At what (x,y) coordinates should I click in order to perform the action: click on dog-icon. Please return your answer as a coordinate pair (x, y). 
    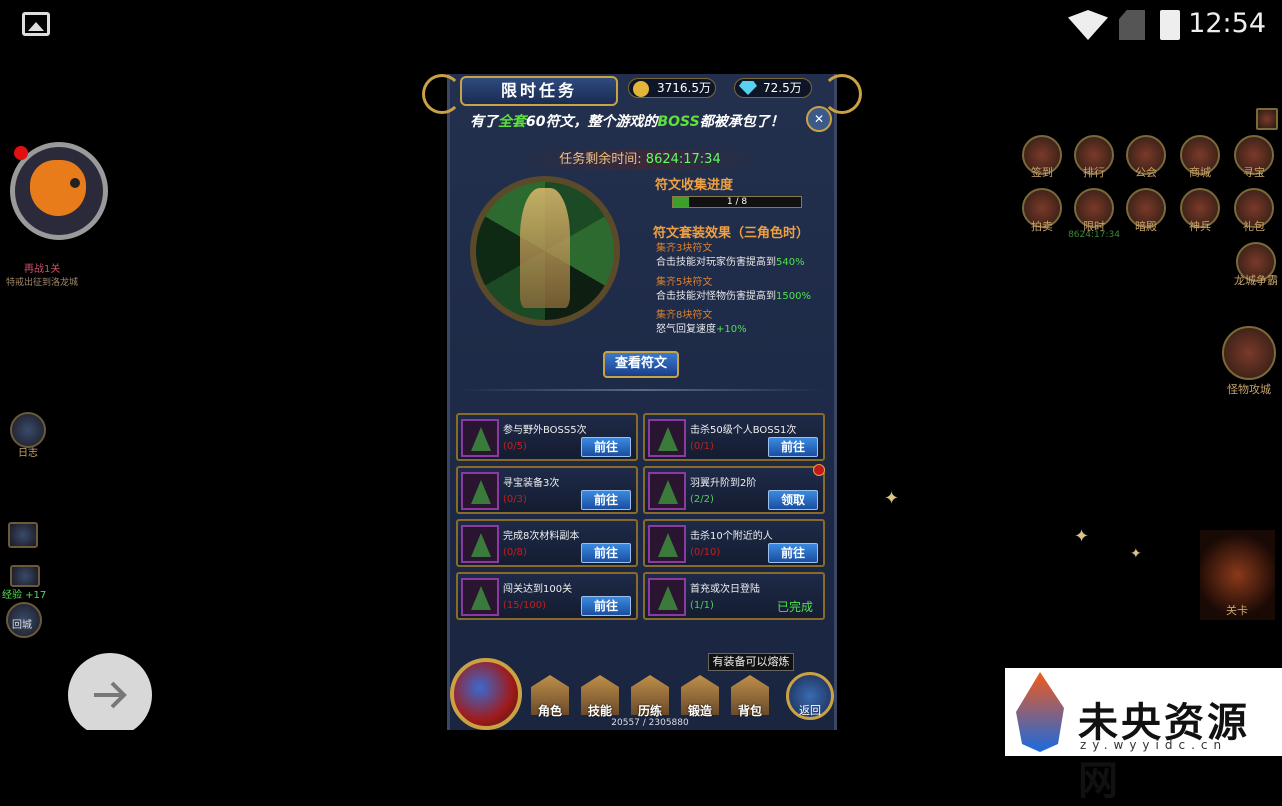
    Looking at the image, I should click on (58, 188).